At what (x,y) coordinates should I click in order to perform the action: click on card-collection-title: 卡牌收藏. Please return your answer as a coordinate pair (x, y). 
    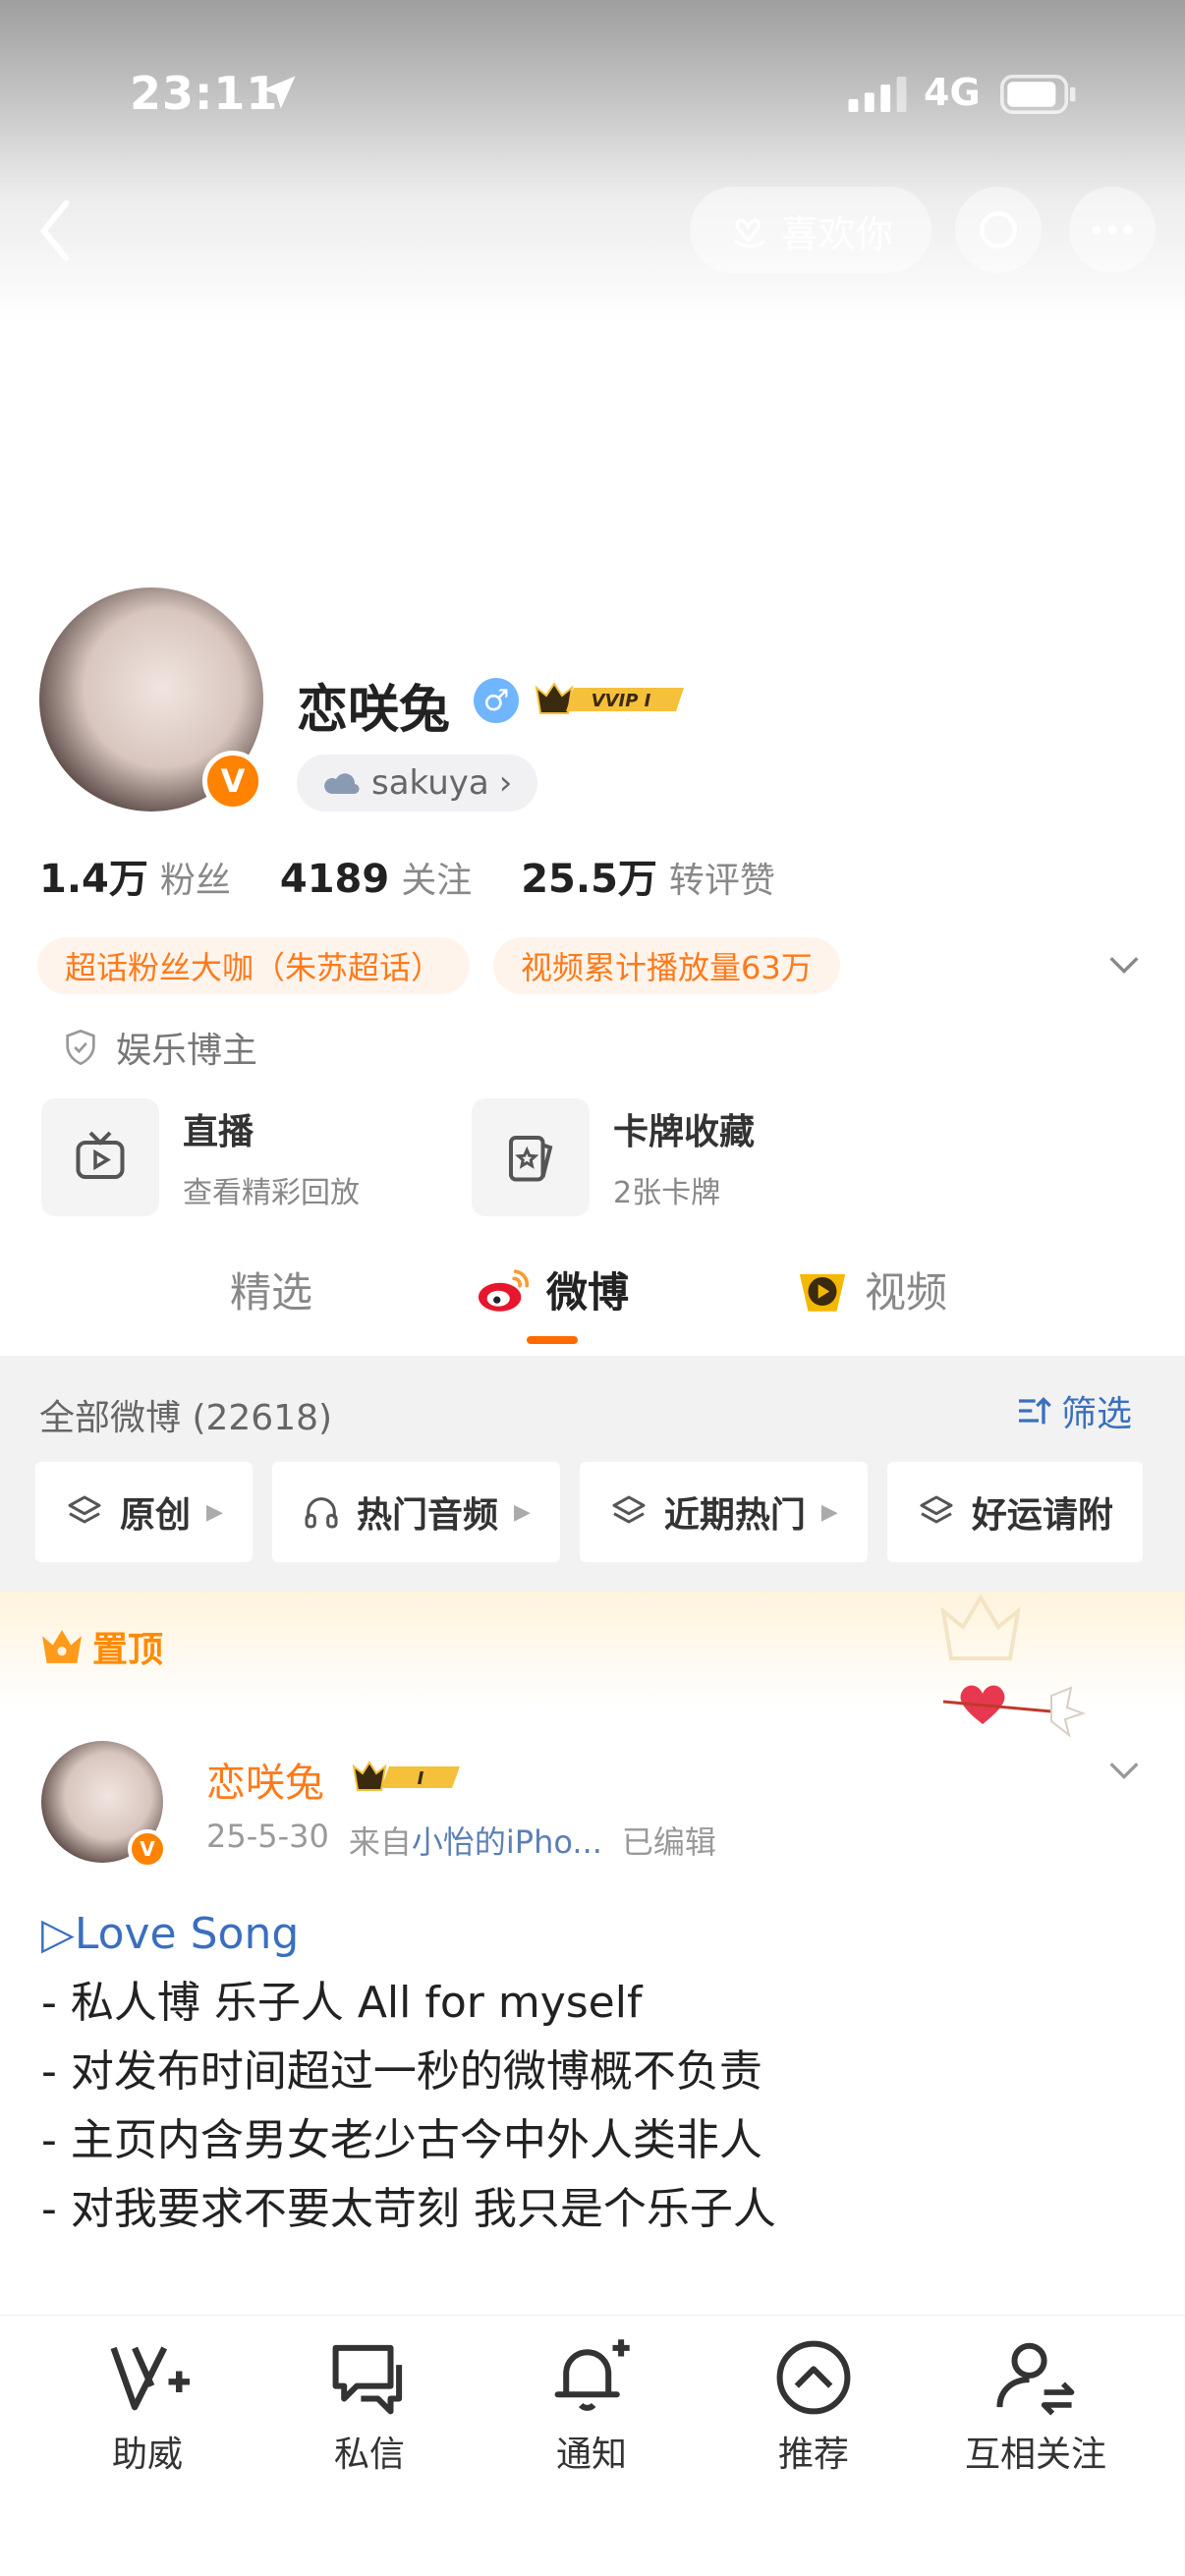
    Looking at the image, I should click on (685, 1132).